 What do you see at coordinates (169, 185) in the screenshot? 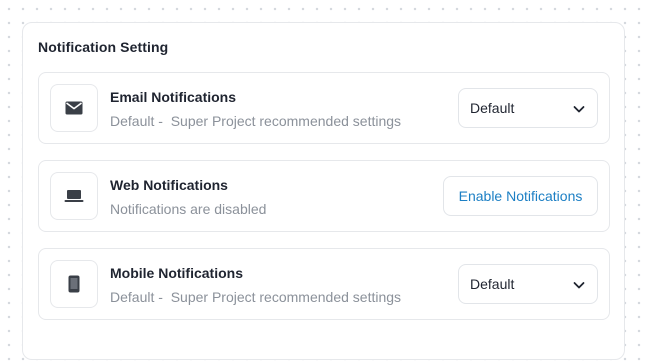
I see `web-notifications-title: Web Notifications` at bounding box center [169, 185].